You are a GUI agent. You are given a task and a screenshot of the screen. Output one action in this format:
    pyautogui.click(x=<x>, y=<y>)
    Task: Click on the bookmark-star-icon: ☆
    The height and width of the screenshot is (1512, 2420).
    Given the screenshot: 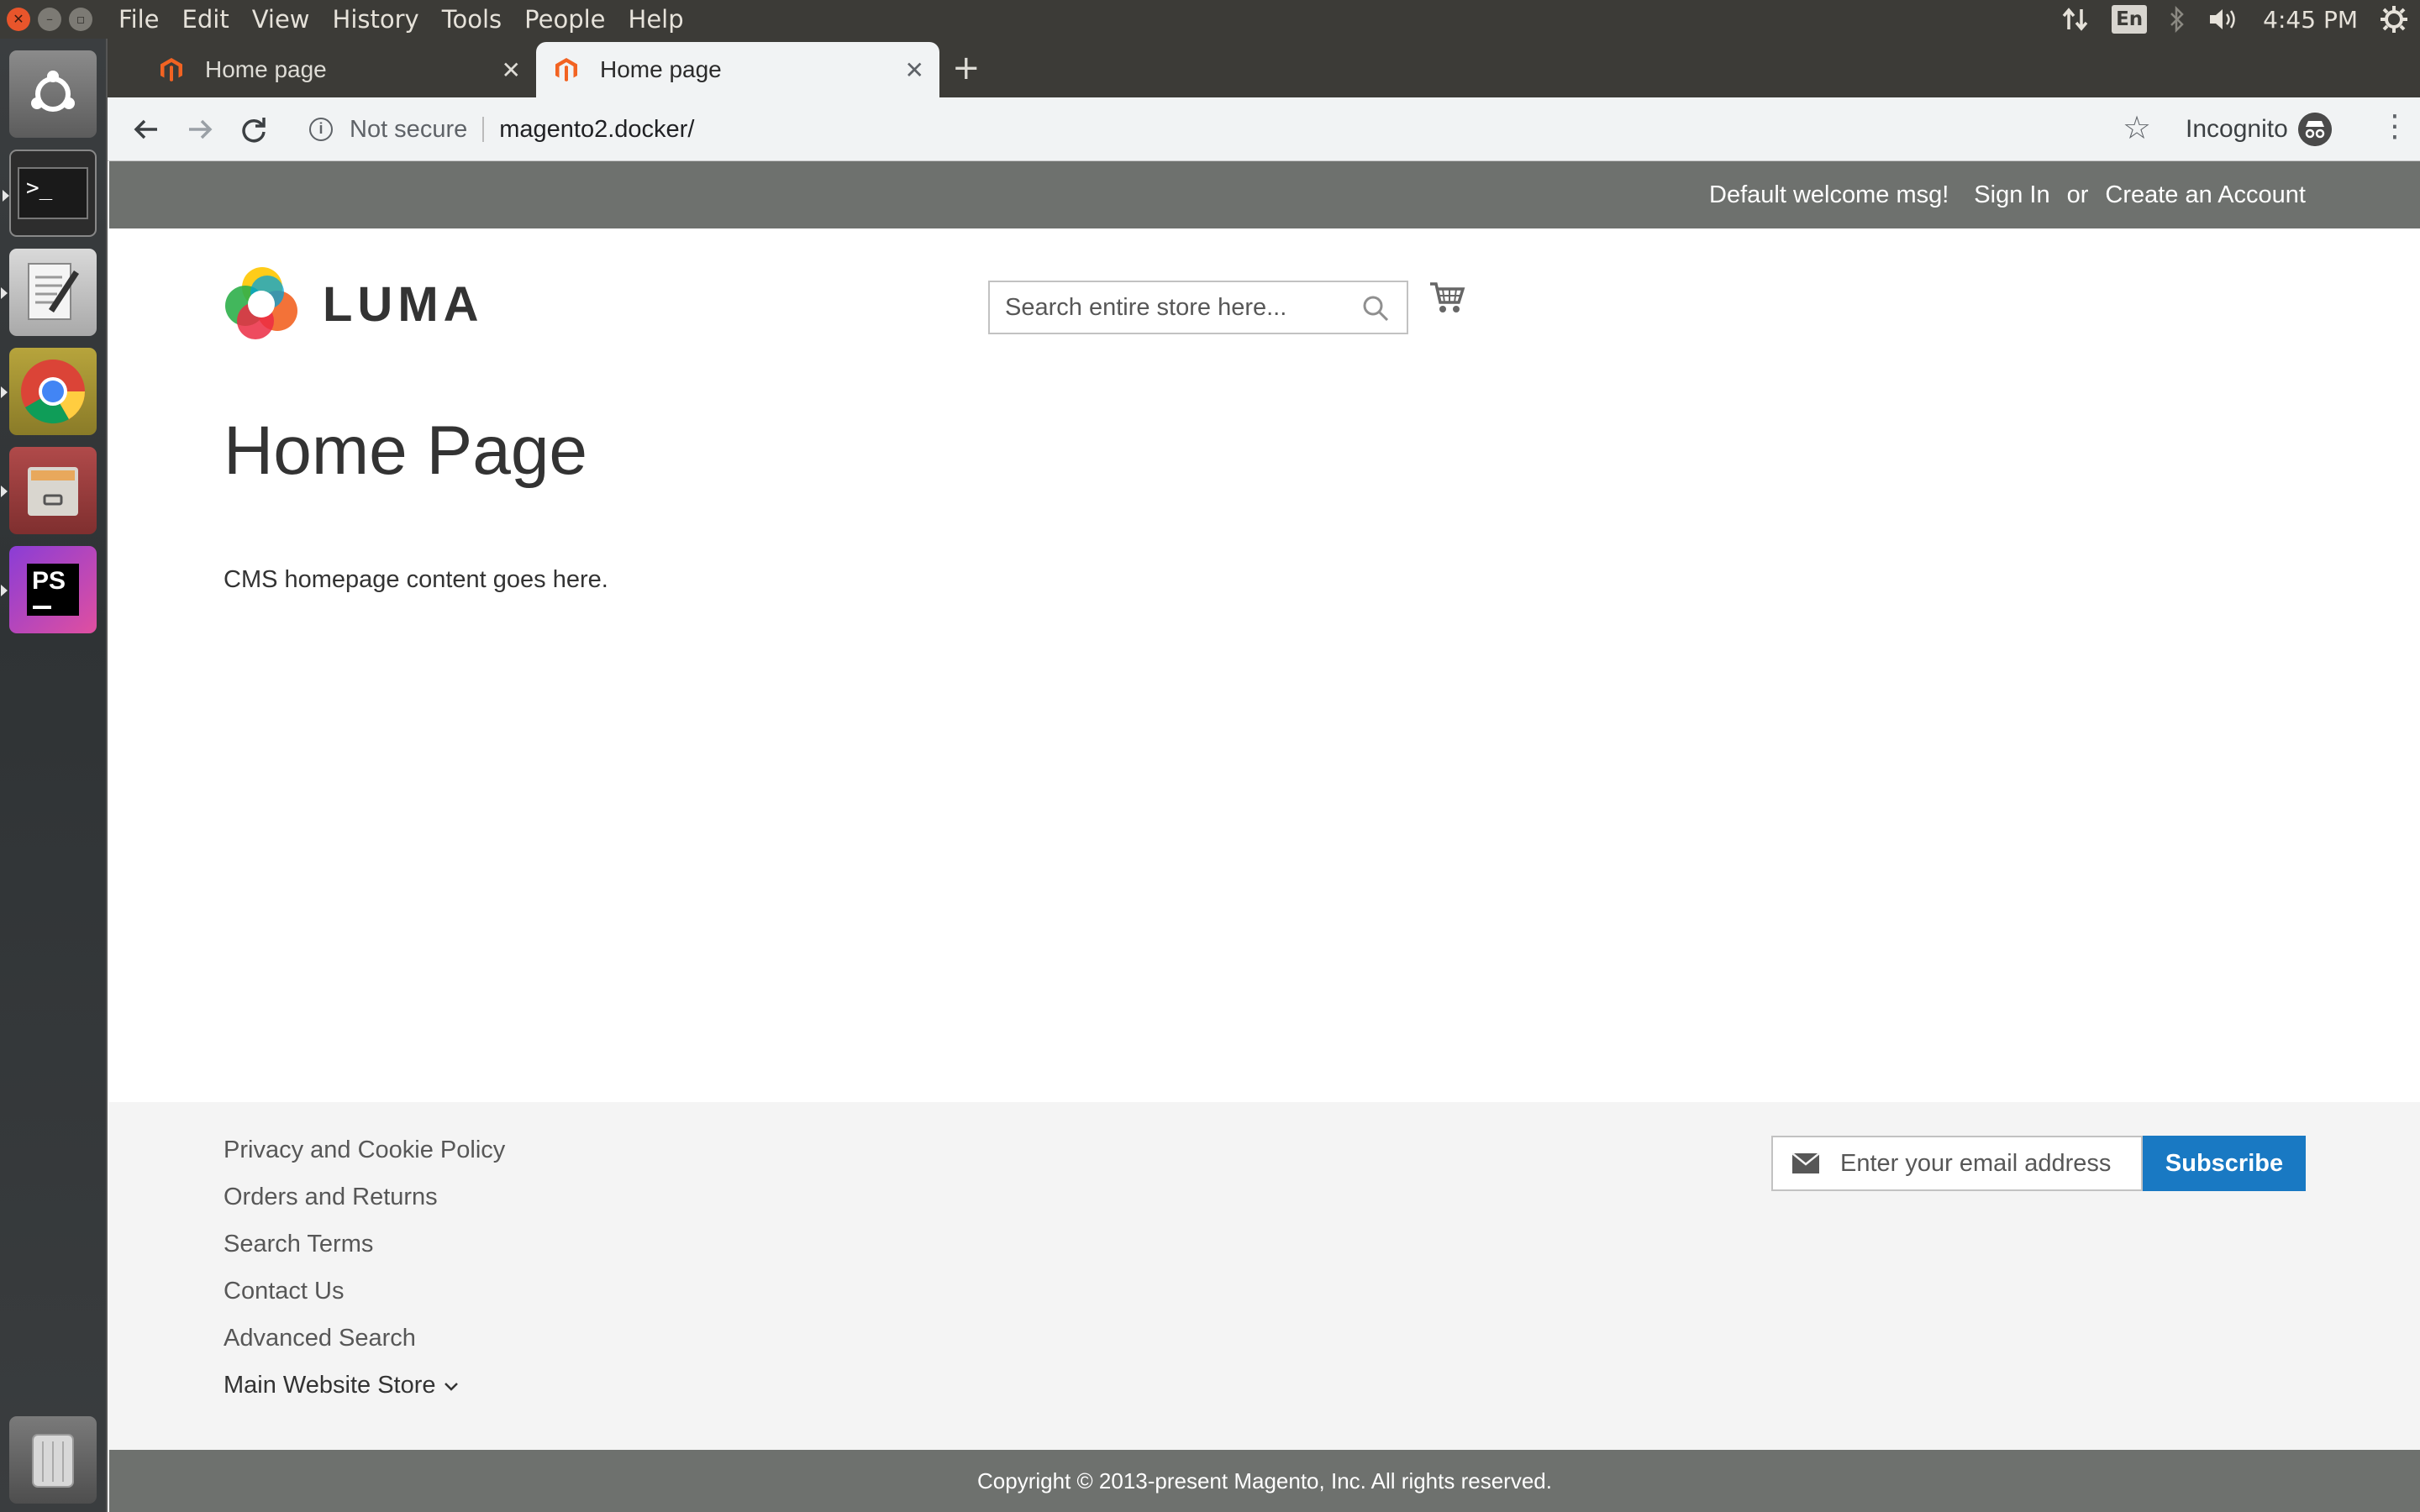 What is the action you would take?
    pyautogui.click(x=2137, y=127)
    